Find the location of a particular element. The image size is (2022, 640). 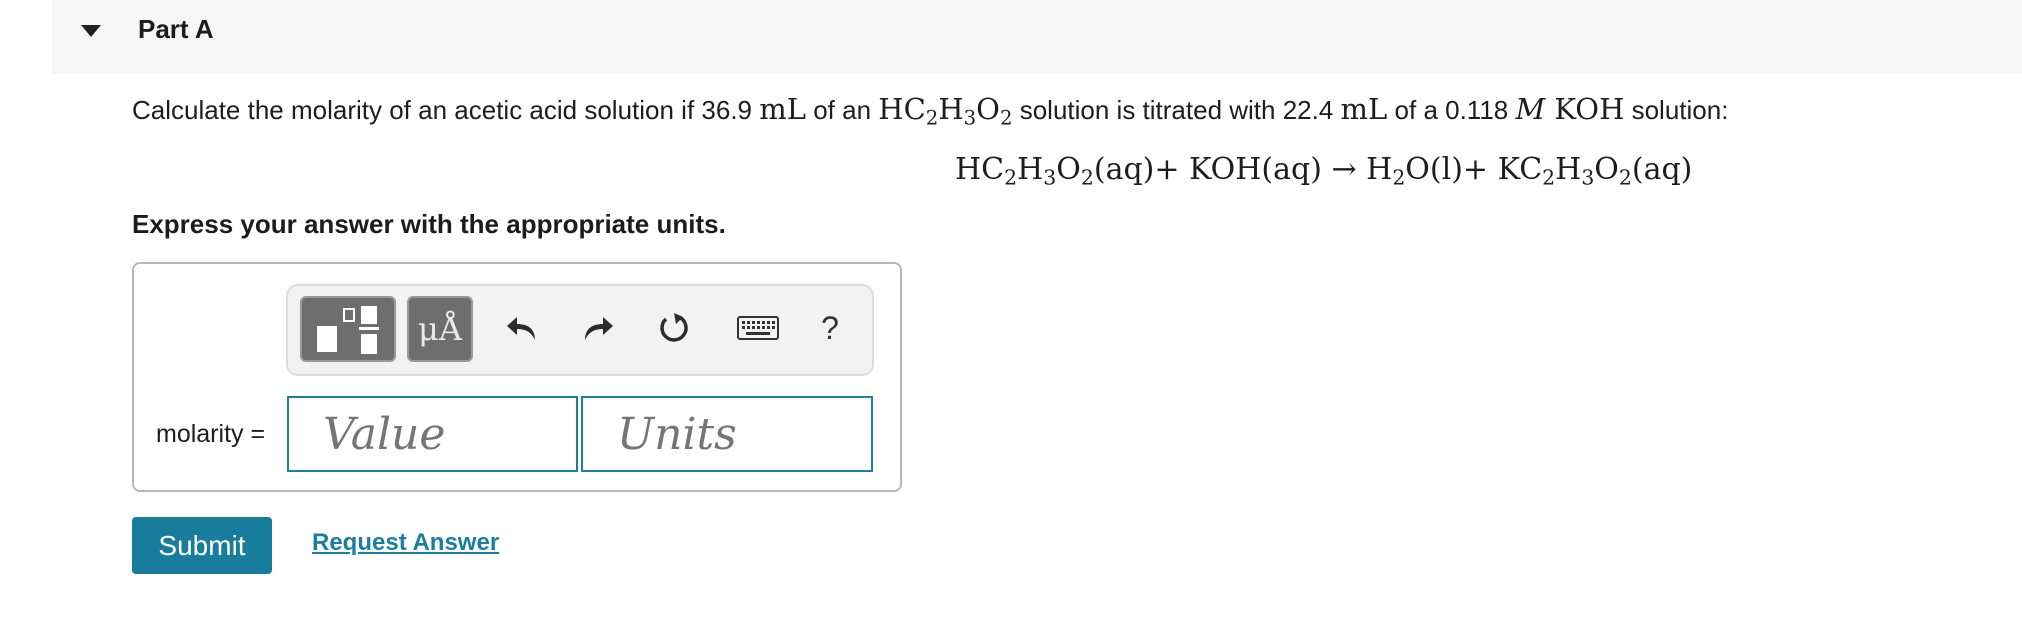

submit-button: Submit is located at coordinates (202, 545).